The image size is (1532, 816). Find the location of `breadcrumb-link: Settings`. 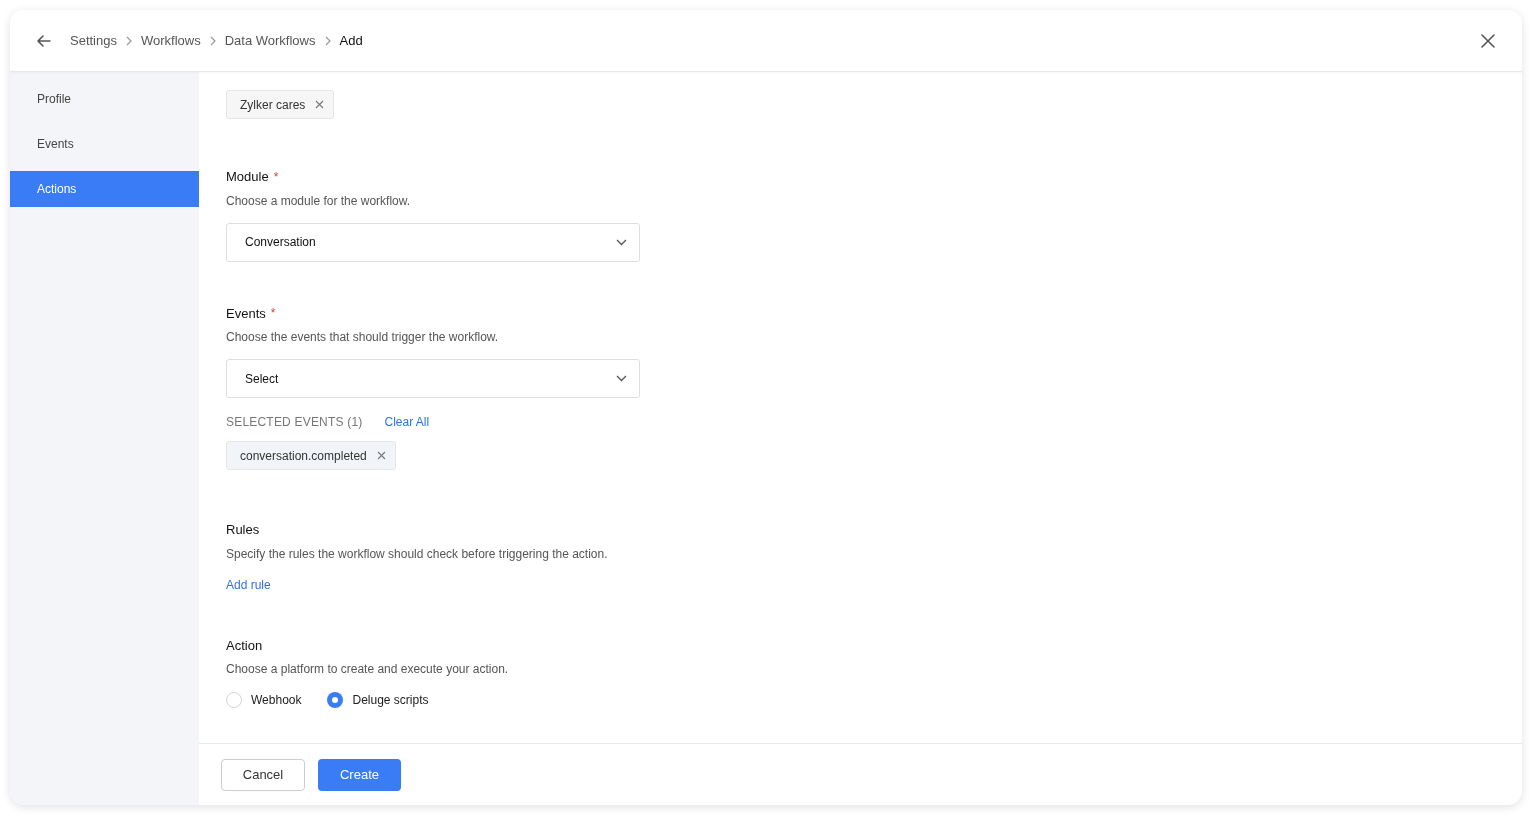

breadcrumb-link: Settings is located at coordinates (93, 40).